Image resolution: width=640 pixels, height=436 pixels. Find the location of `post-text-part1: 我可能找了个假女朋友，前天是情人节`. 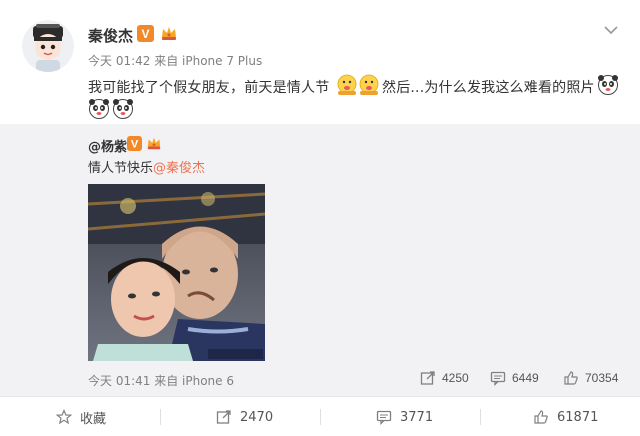

post-text-part1: 我可能找了个假女朋友，前天是情人节 is located at coordinates (209, 88).